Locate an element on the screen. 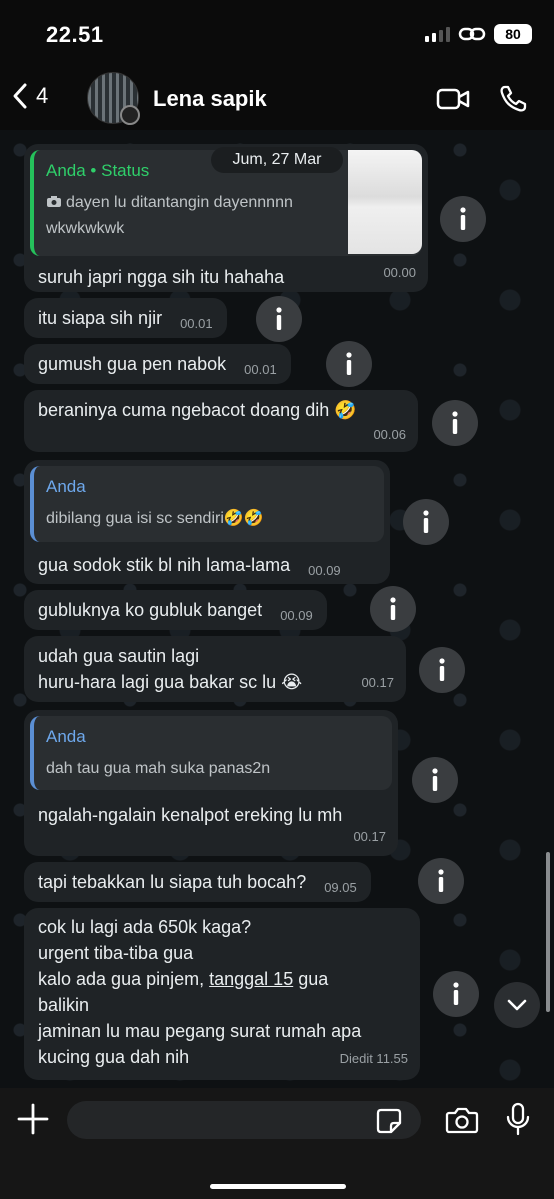 This screenshot has width=554, height=1199. message-text: suruh japri ngga sih itu hahaha is located at coordinates (161, 277).